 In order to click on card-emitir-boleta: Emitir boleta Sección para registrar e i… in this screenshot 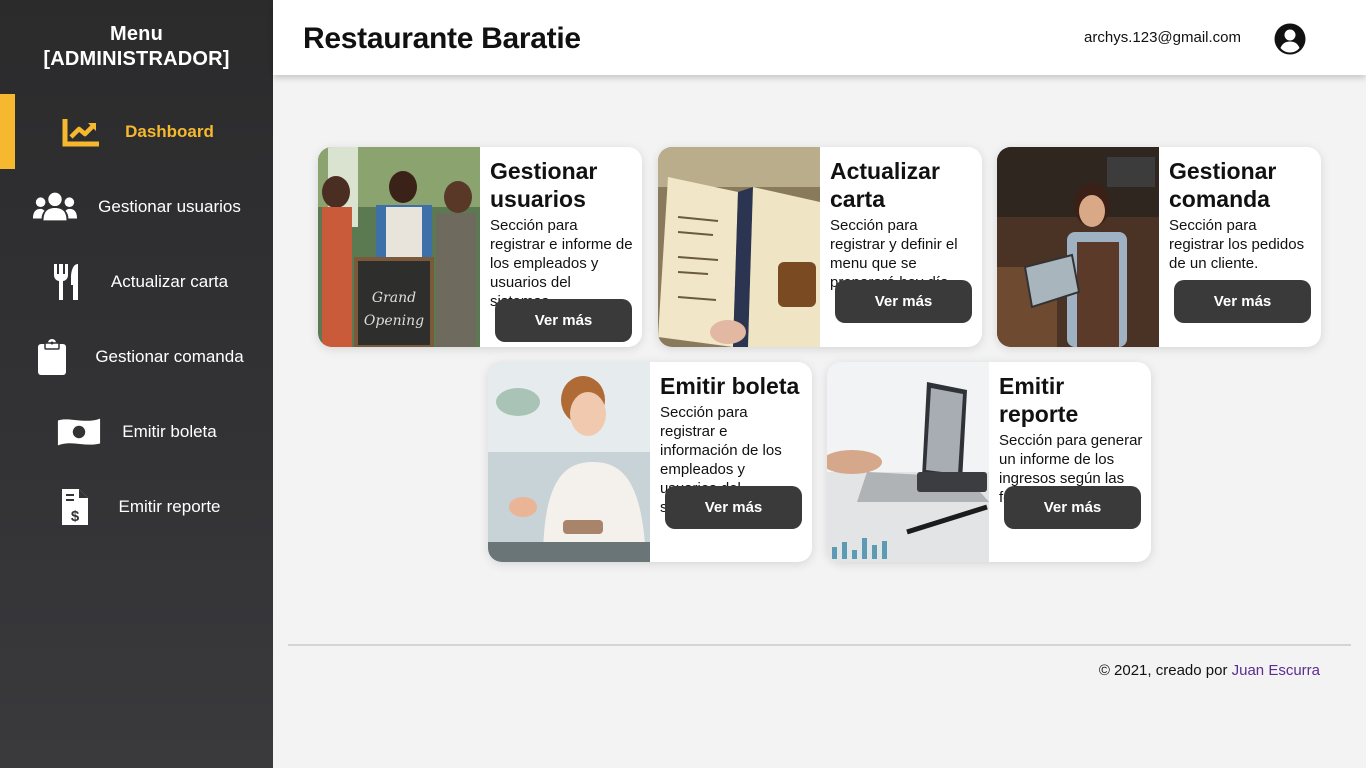, I will do `click(650, 462)`.